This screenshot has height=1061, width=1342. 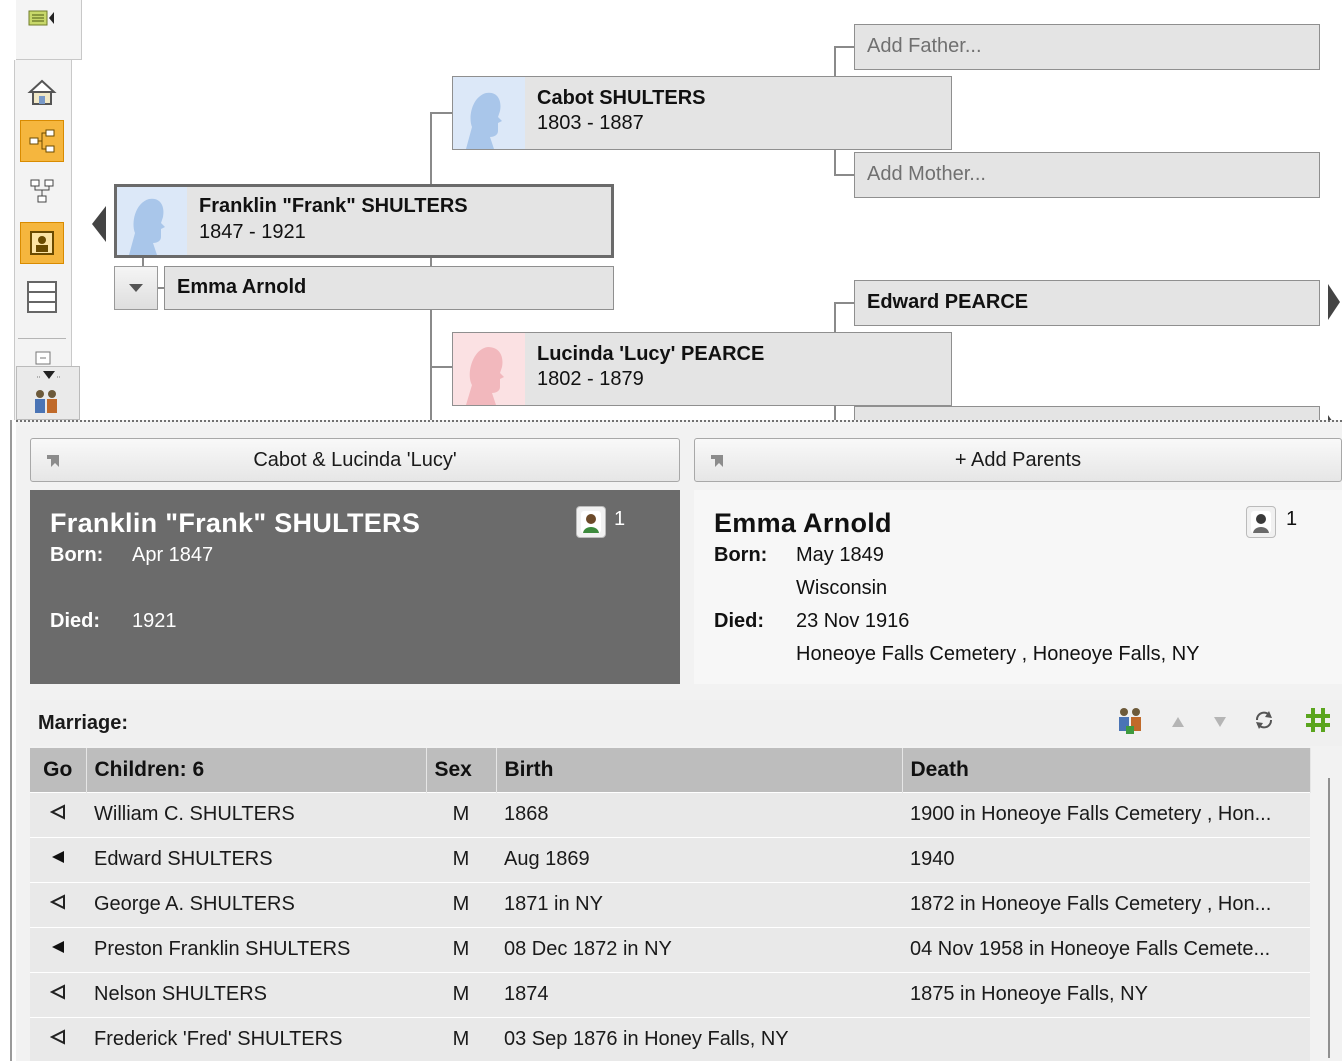 I want to click on go-to-parents-icon, so click(x=53, y=461).